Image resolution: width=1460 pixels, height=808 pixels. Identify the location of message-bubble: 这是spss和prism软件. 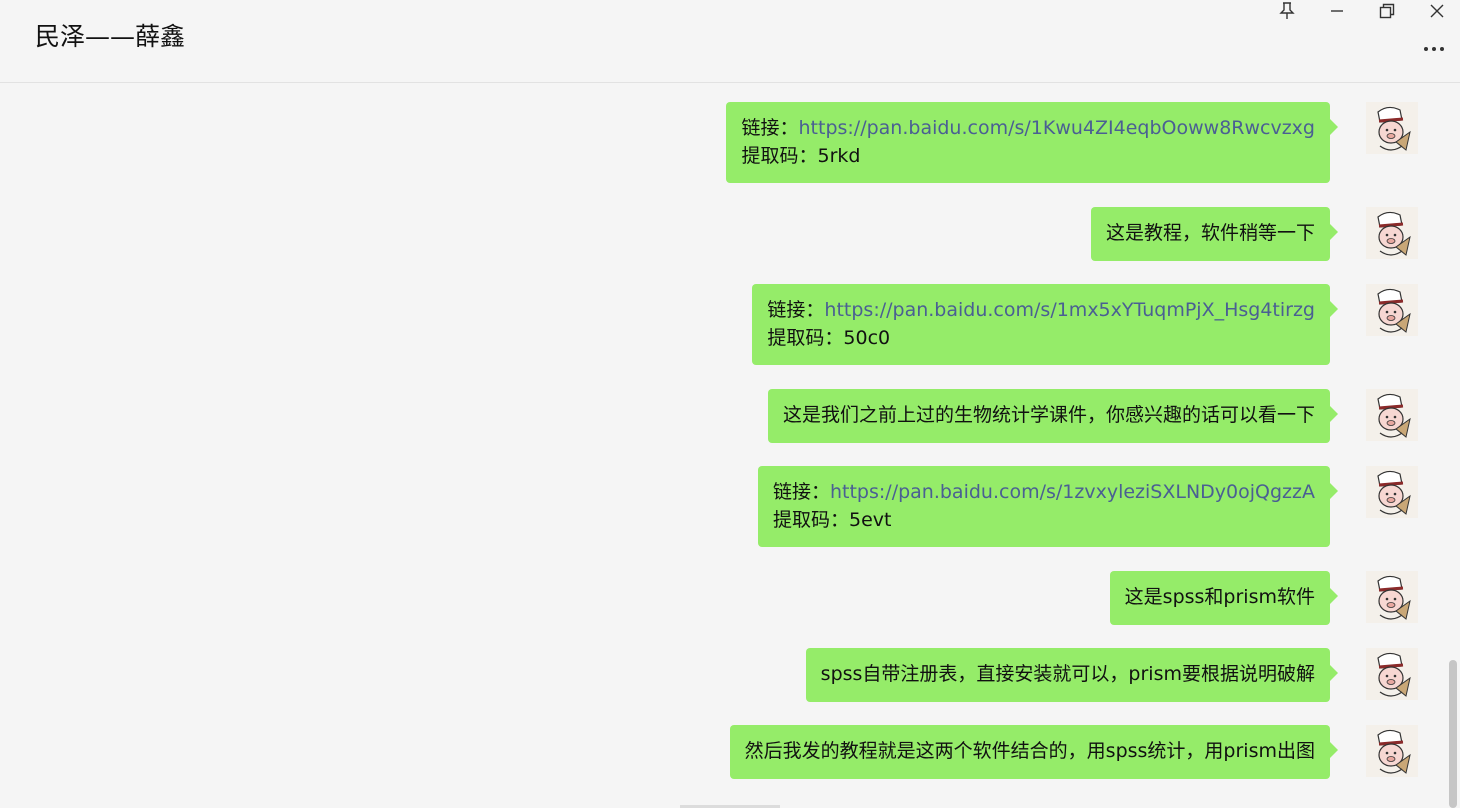
(1224, 598).